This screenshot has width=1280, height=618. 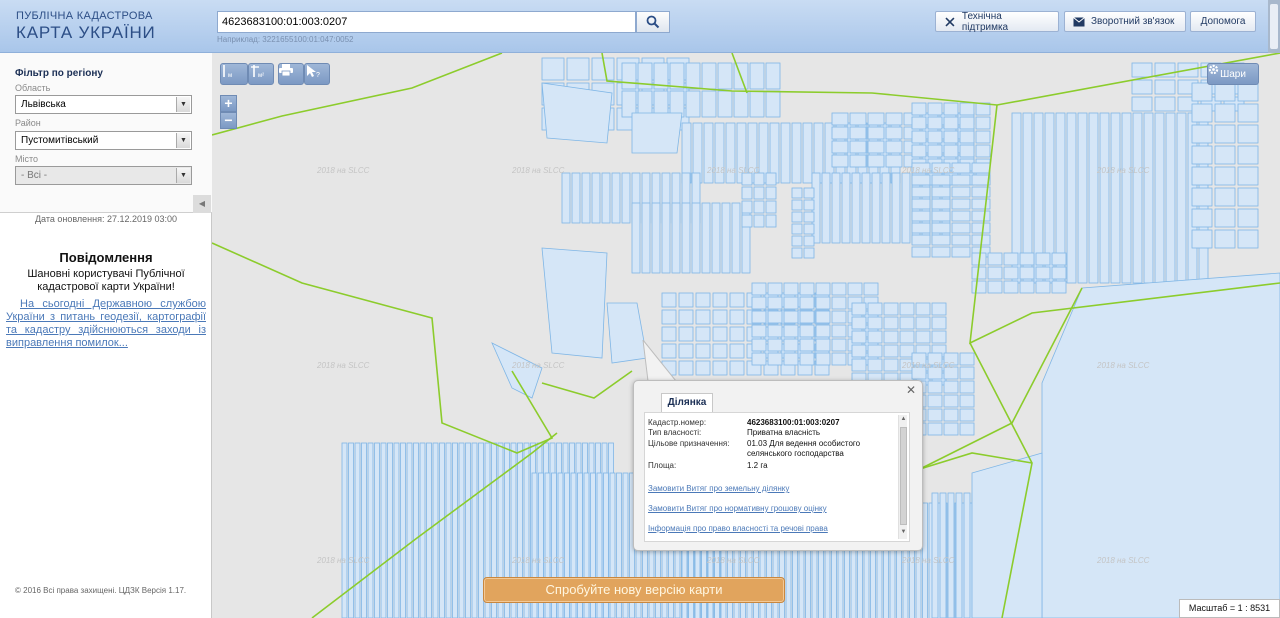 I want to click on layers-label: Шари, so click(x=1233, y=74).